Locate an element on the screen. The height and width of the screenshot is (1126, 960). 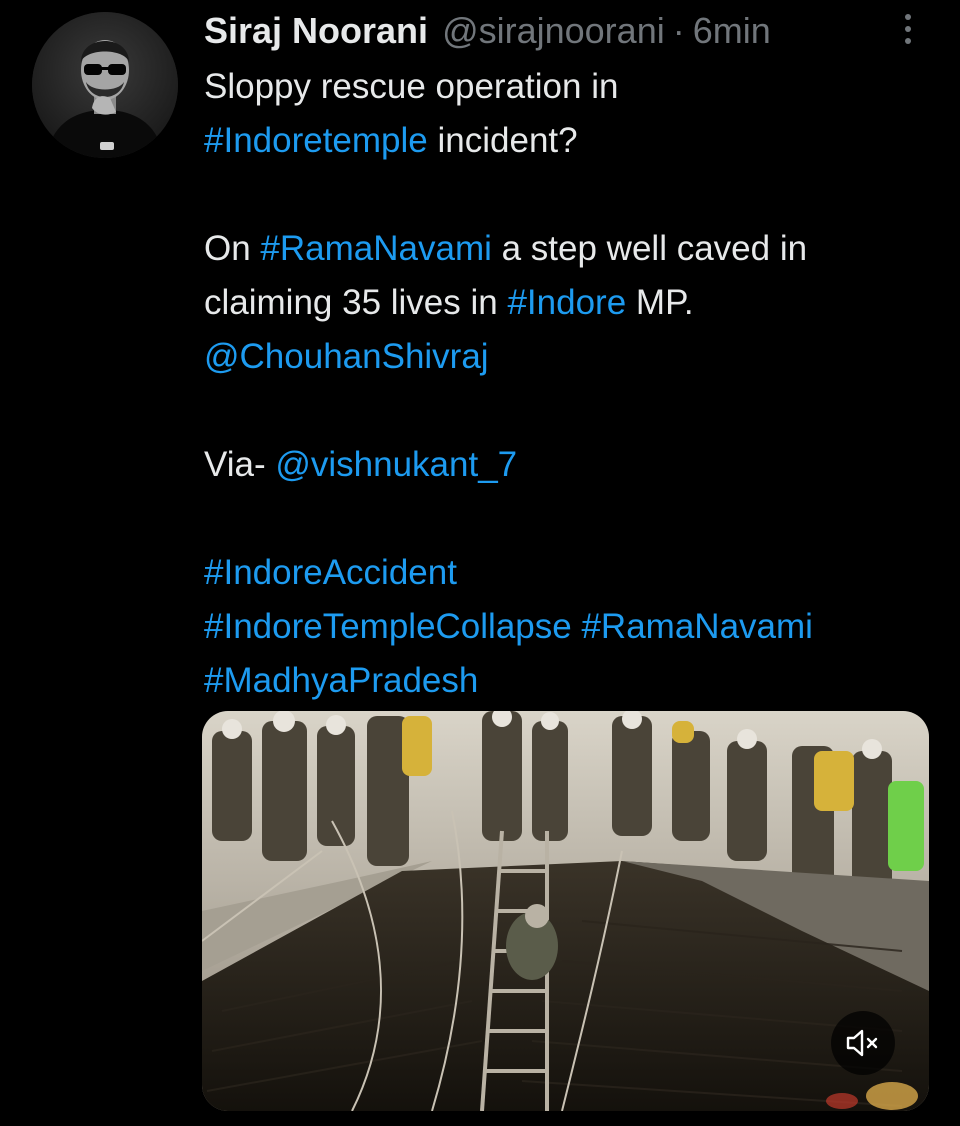
tweet-line: #MadhyaPradesh is located at coordinates (569, 681).